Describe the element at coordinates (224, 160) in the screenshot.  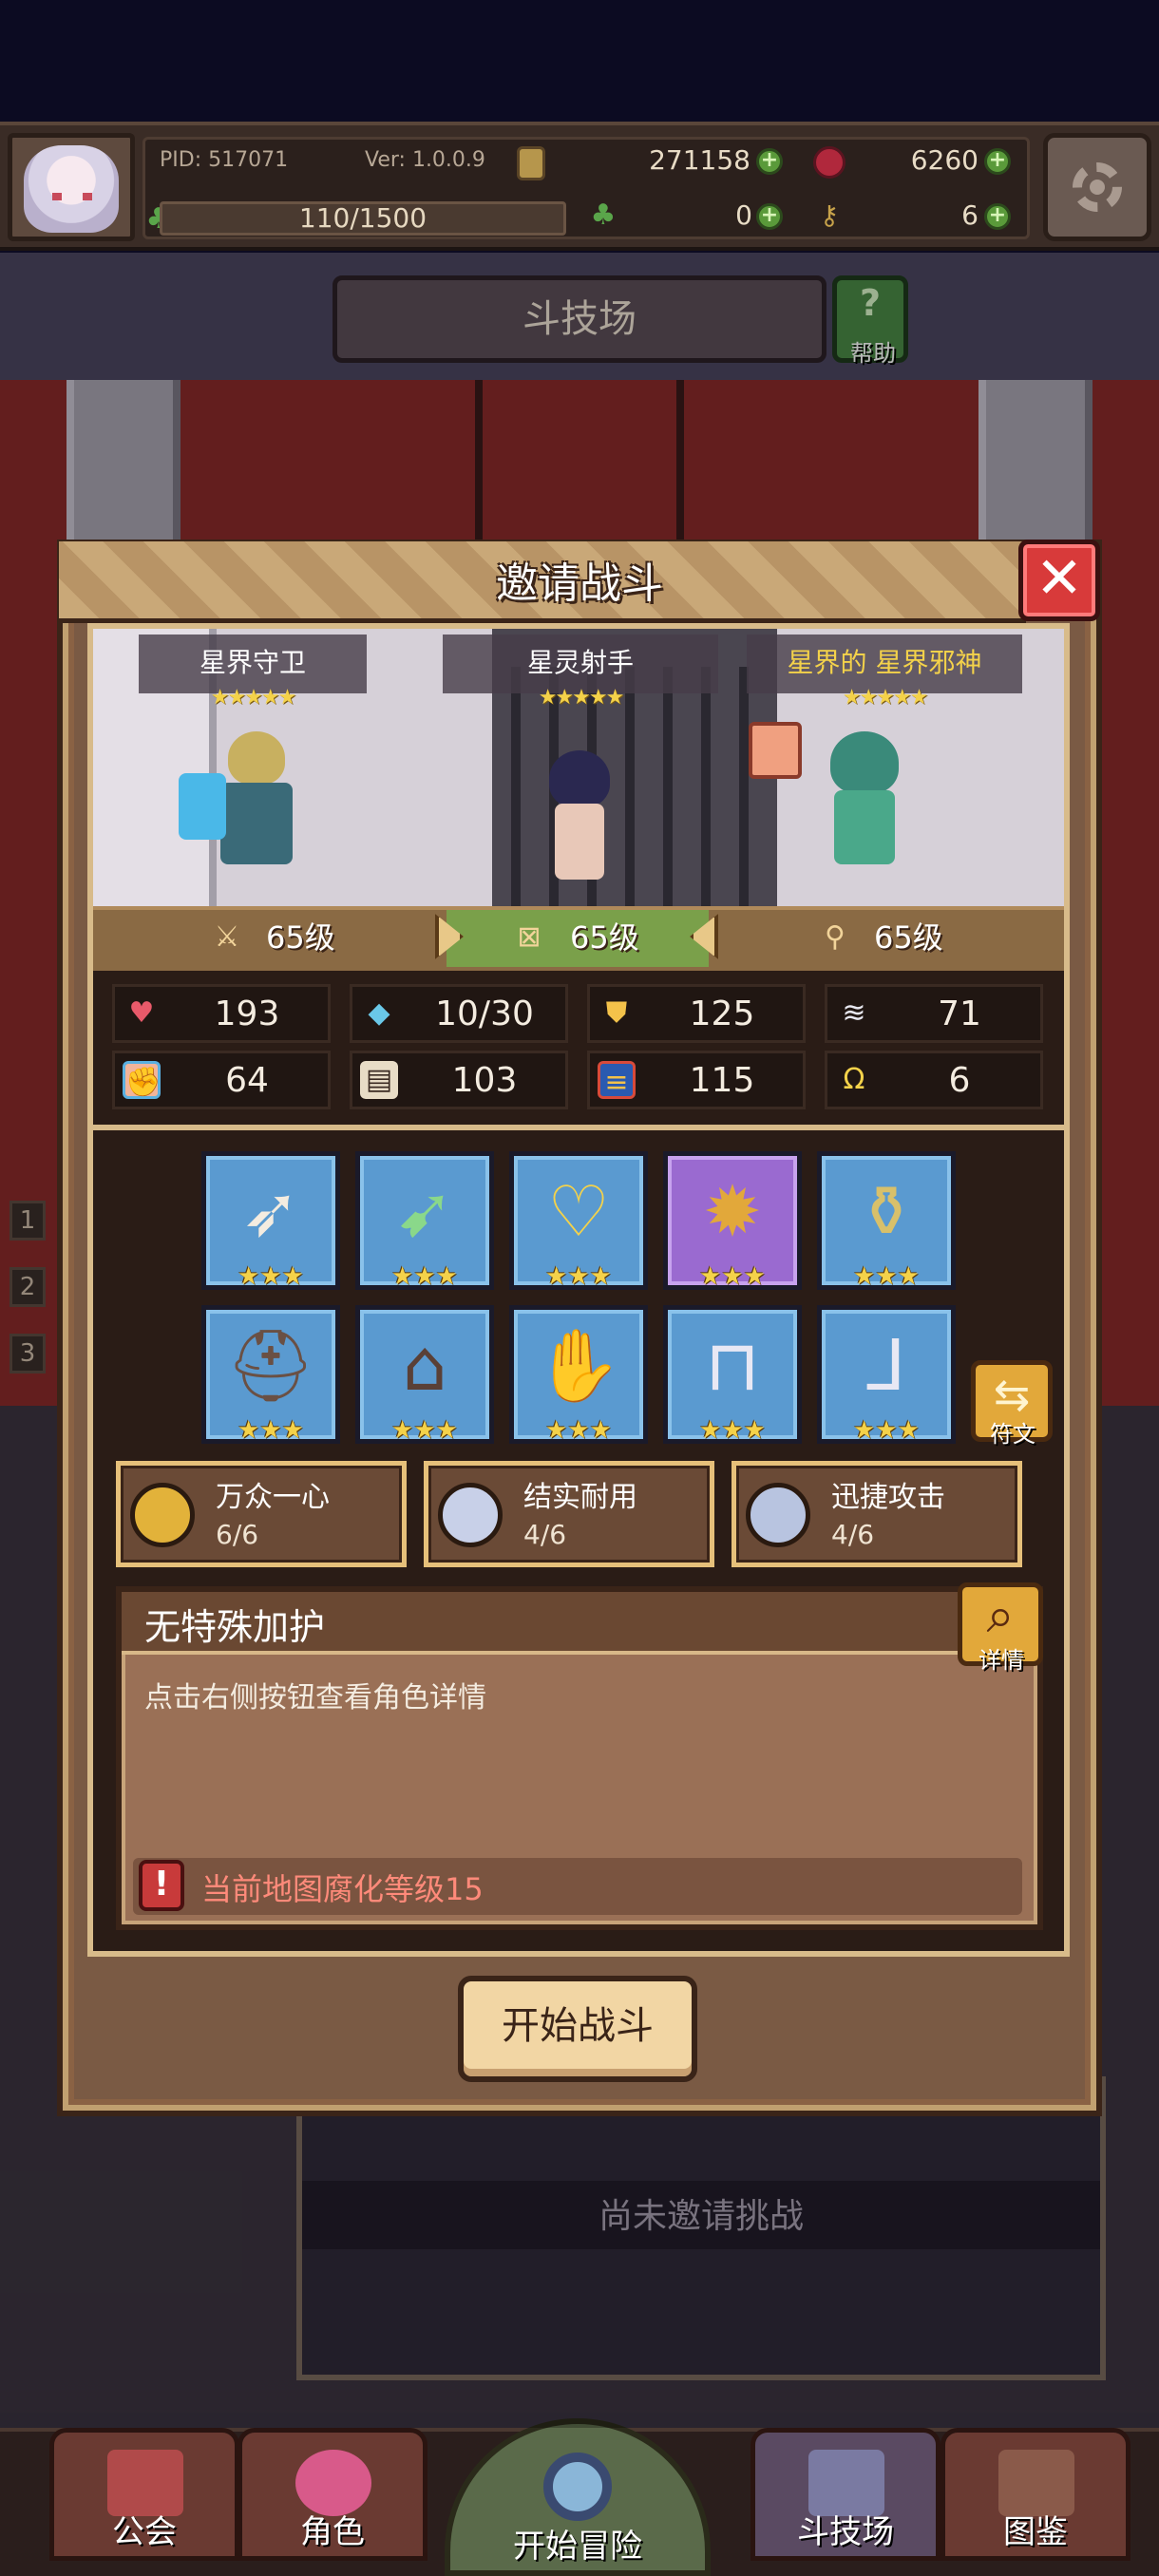
I see `player-id: PID: 517071` at that location.